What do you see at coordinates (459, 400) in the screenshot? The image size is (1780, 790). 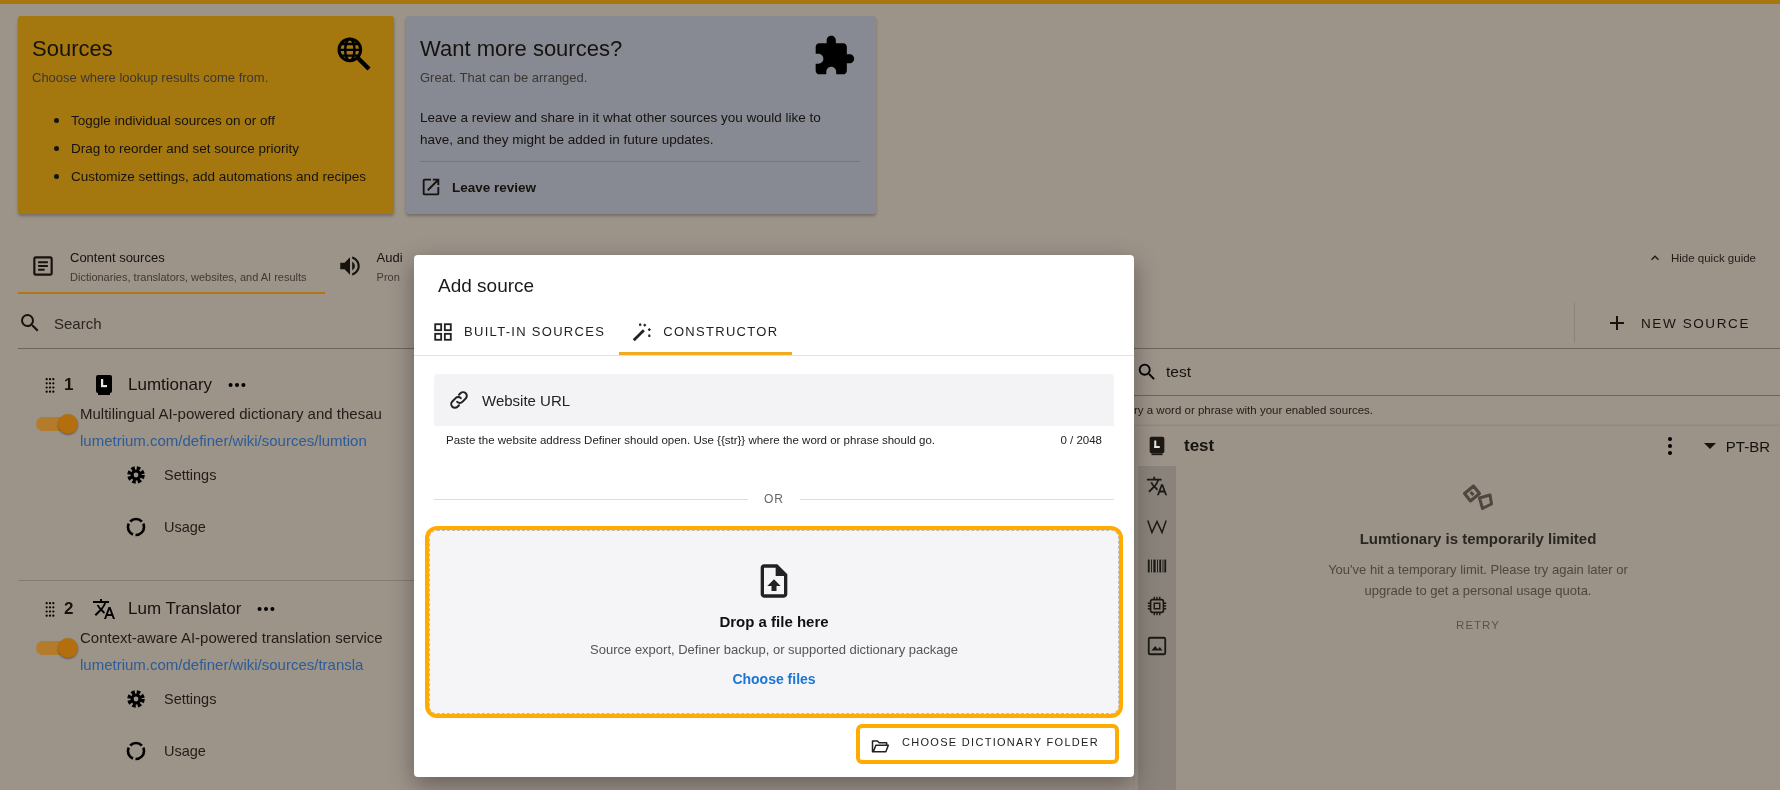 I see `link-icon` at bounding box center [459, 400].